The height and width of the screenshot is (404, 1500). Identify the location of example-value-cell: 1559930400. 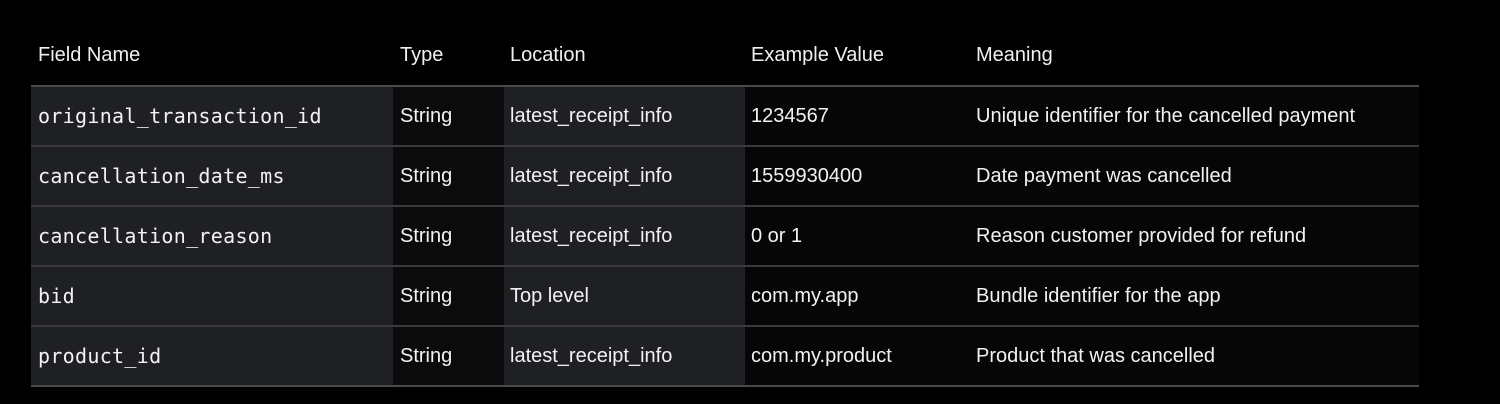
(807, 175).